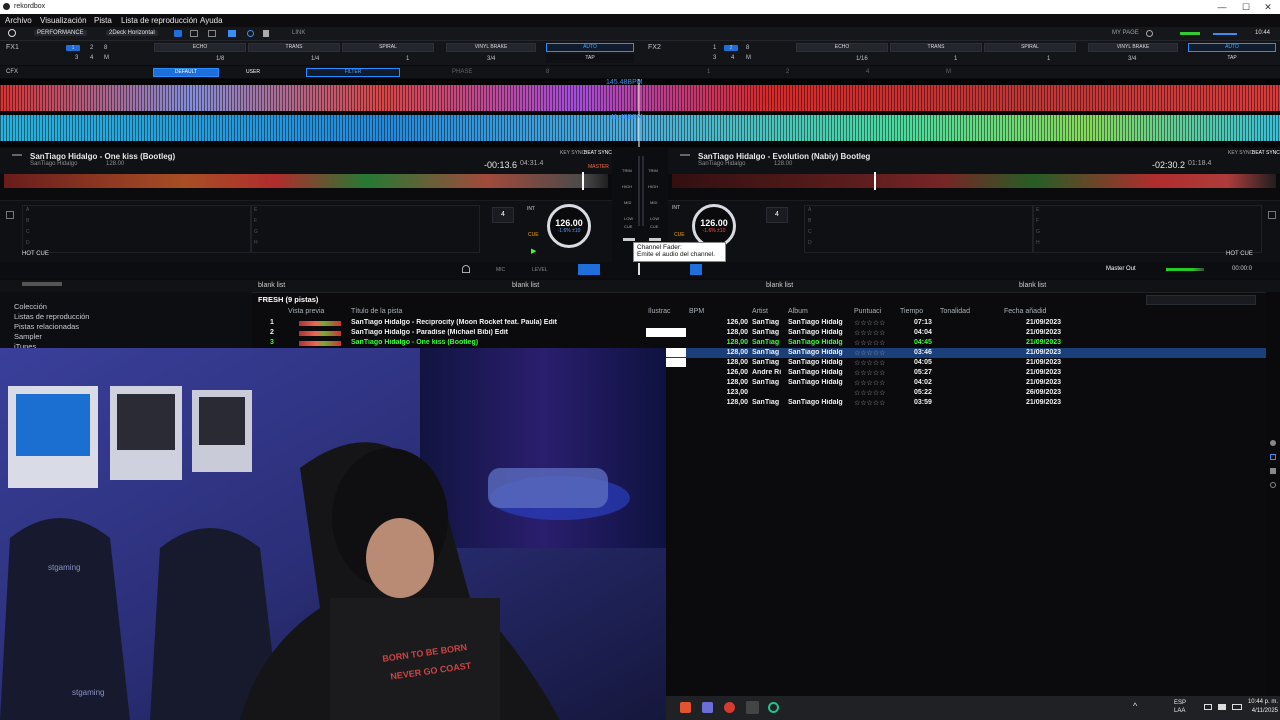 Image resolution: width=1280 pixels, height=720 pixels. What do you see at coordinates (30, 306) in the screenshot?
I see `tree-item-coleccion: Colección` at bounding box center [30, 306].